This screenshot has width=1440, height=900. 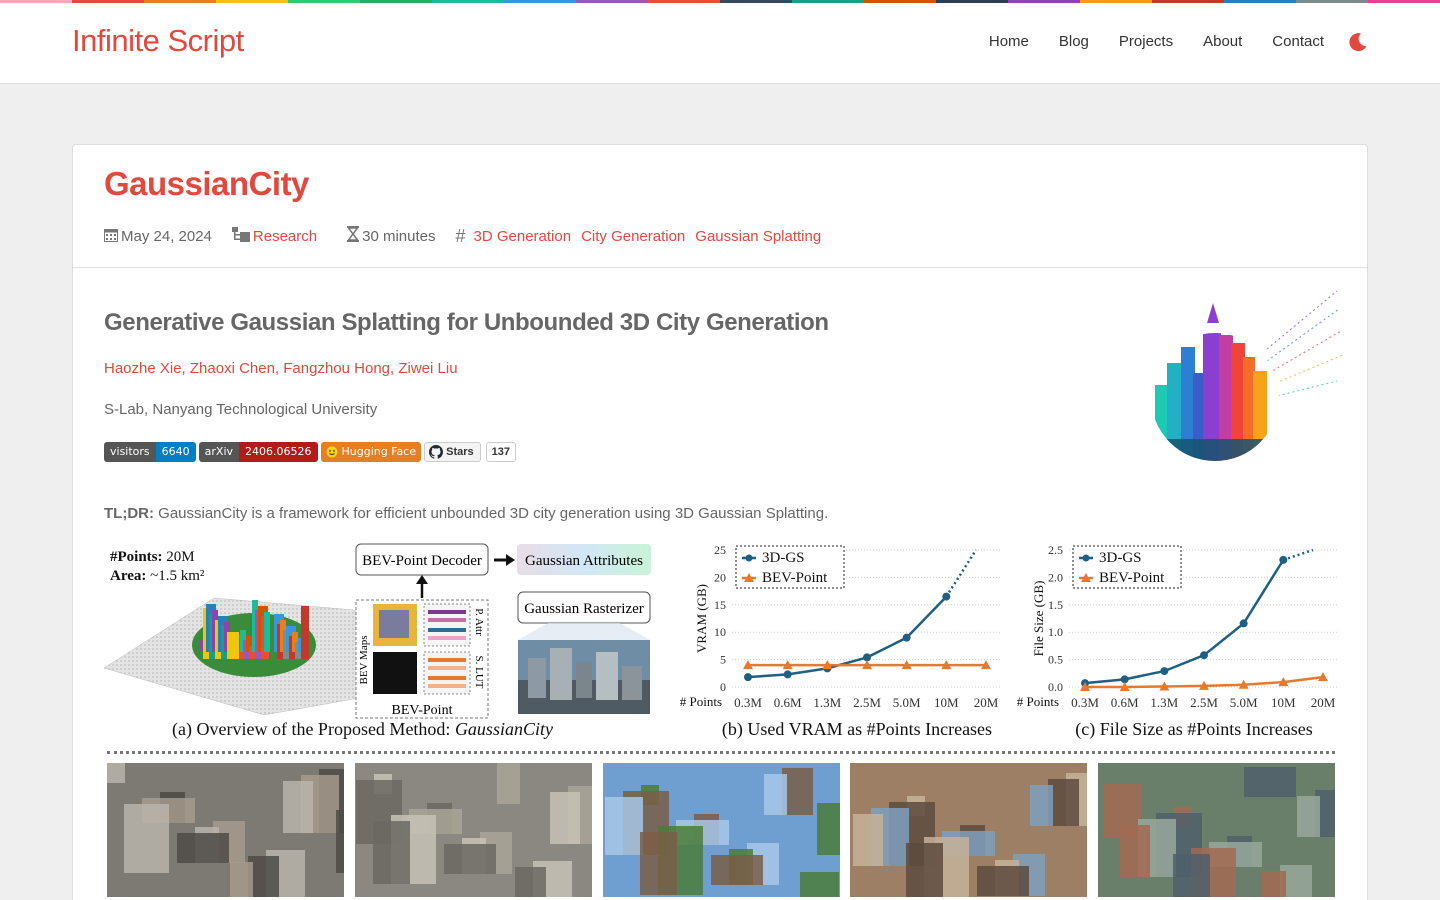 What do you see at coordinates (1055, 577) in the screenshot?
I see `y-tick-label: 2.0` at bounding box center [1055, 577].